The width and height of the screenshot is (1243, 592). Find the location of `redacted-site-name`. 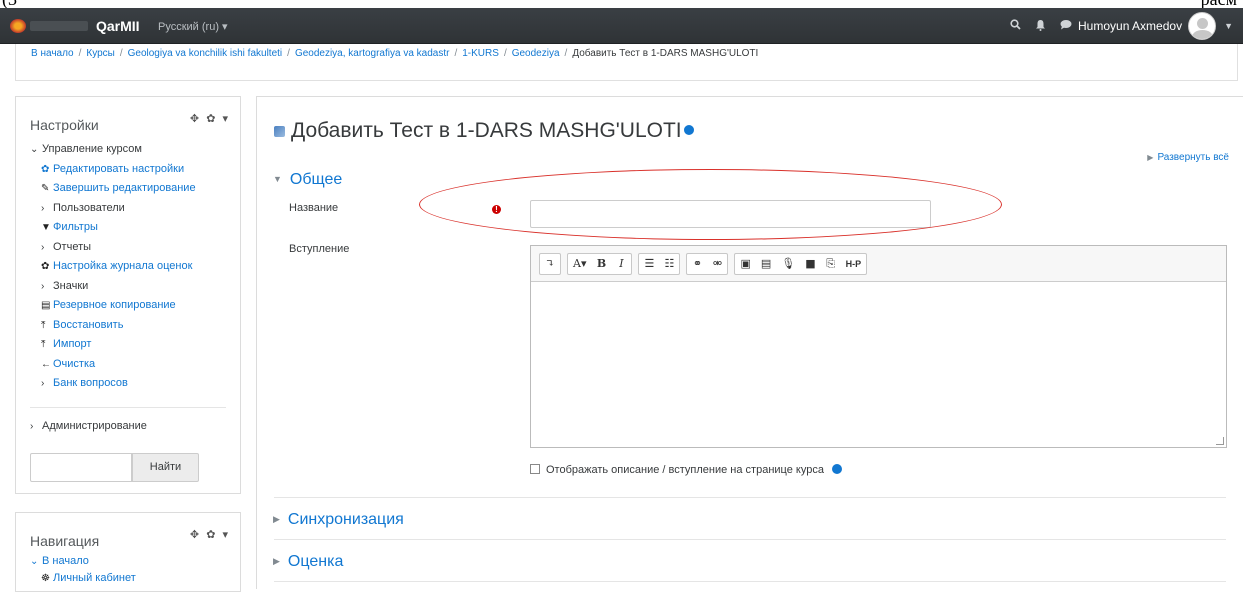

redacted-site-name is located at coordinates (59, 26).